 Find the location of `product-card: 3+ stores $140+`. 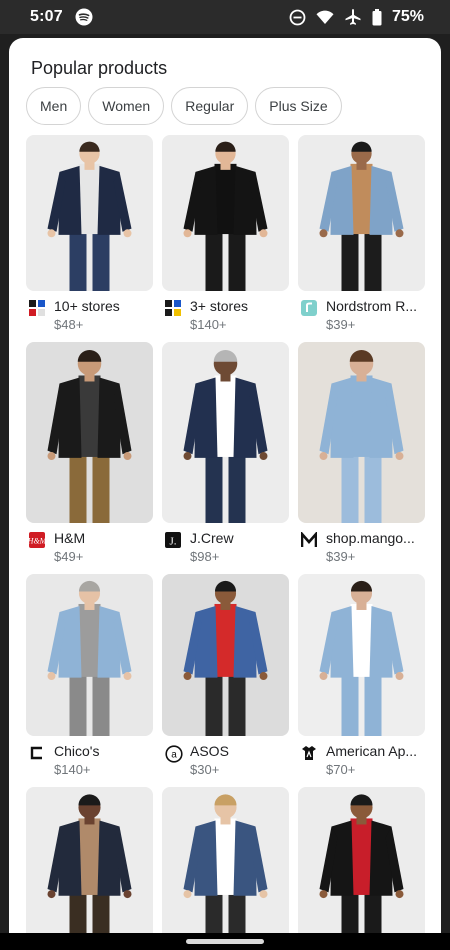

product-card: 3+ stores $140+ is located at coordinates (225, 237).